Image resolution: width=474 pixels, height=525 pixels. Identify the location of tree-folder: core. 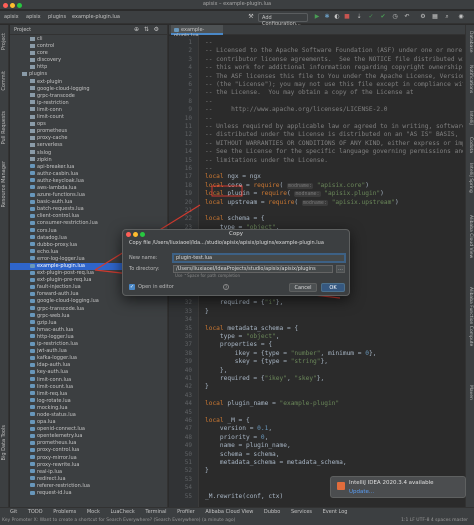
(88, 53).